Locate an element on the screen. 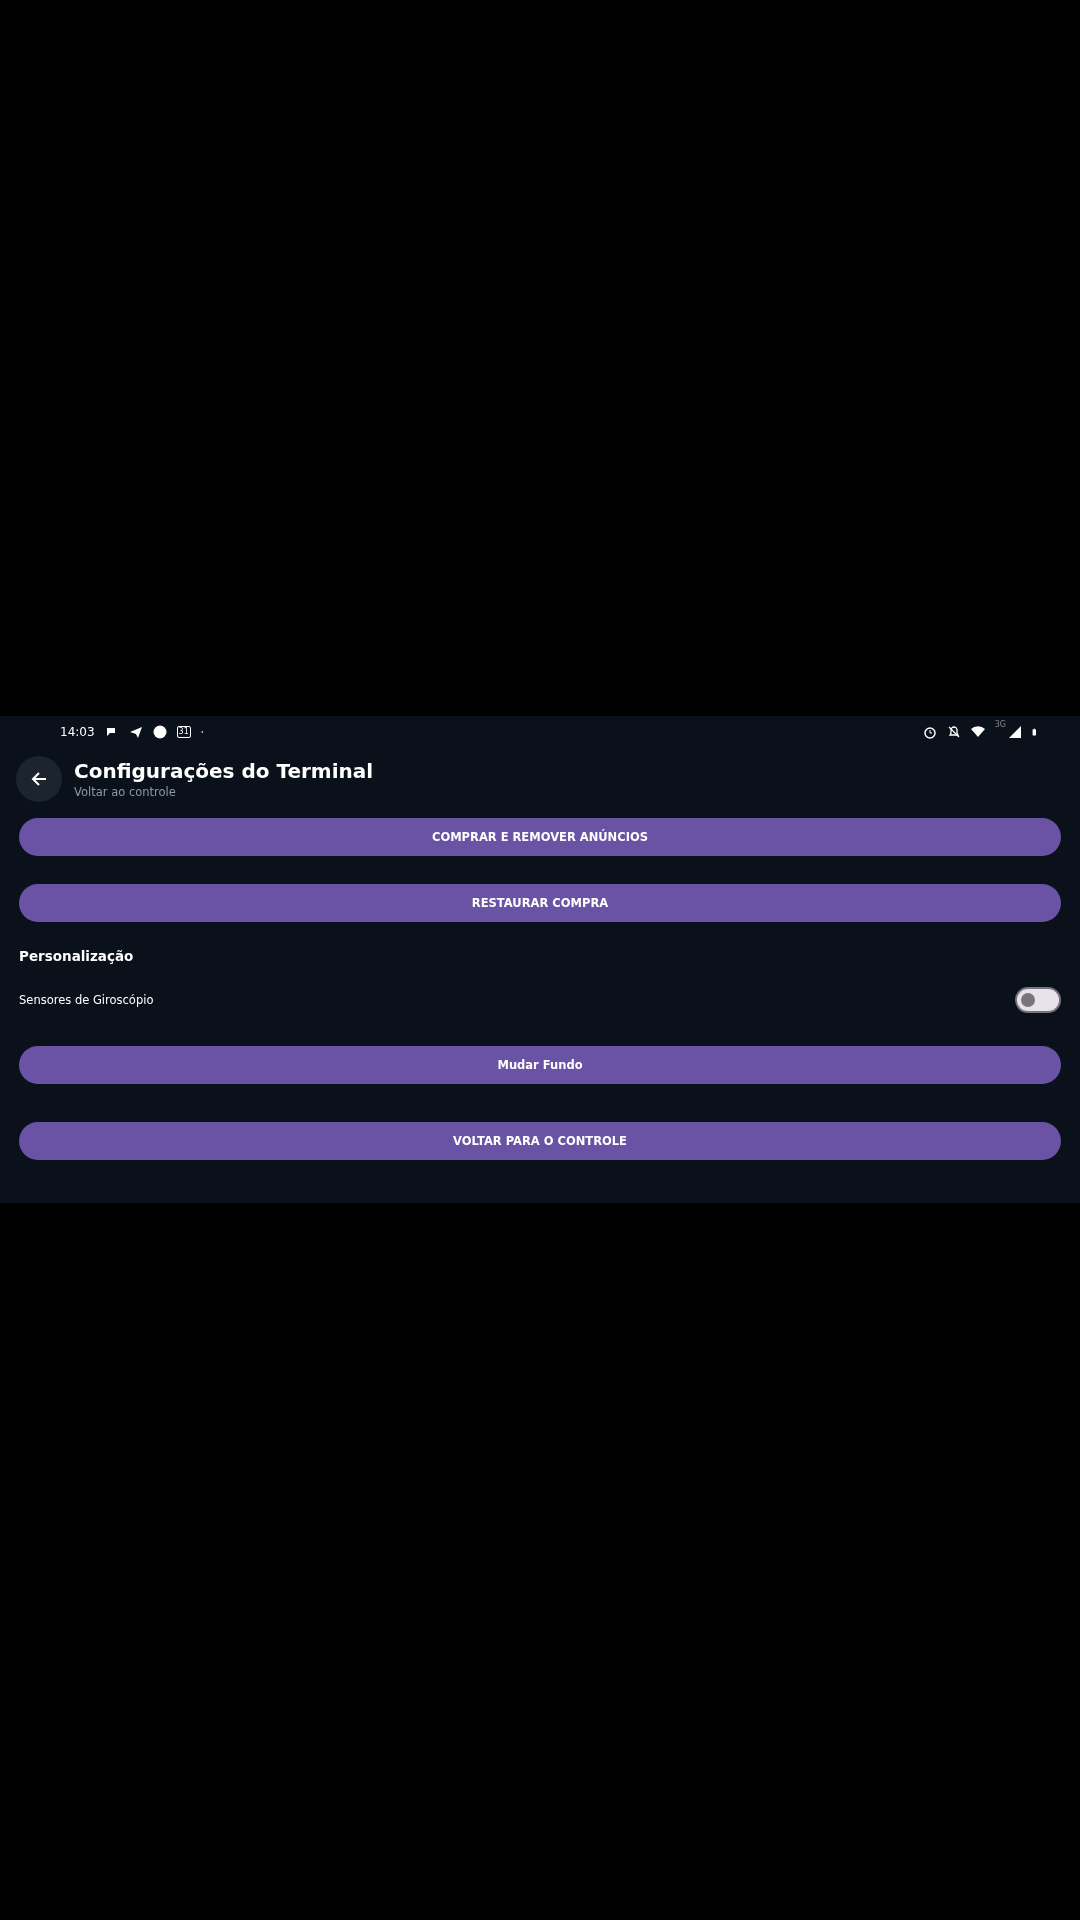 The height and width of the screenshot is (1920, 1080). toggle-switch is located at coordinates (1038, 1000).